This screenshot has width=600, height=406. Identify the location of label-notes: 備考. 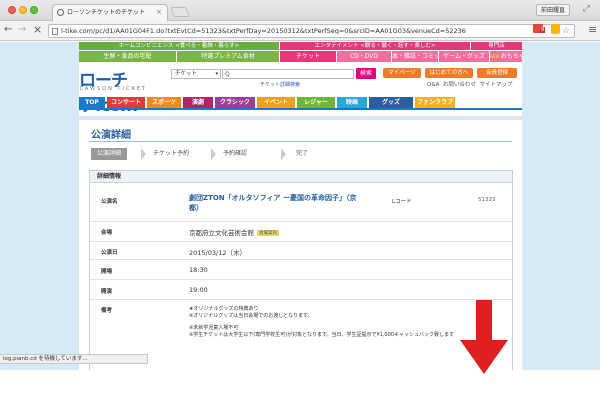
(107, 311).